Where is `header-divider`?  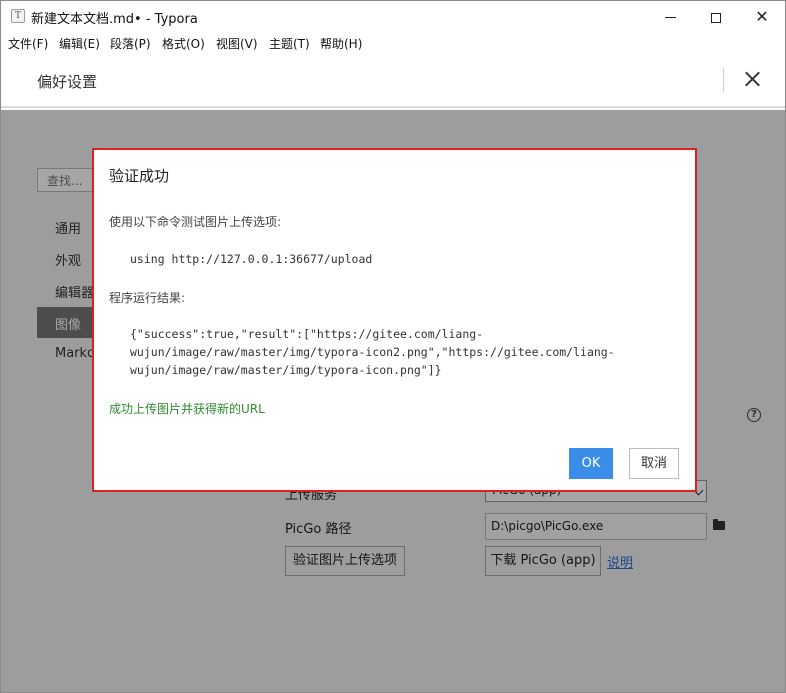
header-divider is located at coordinates (723, 80).